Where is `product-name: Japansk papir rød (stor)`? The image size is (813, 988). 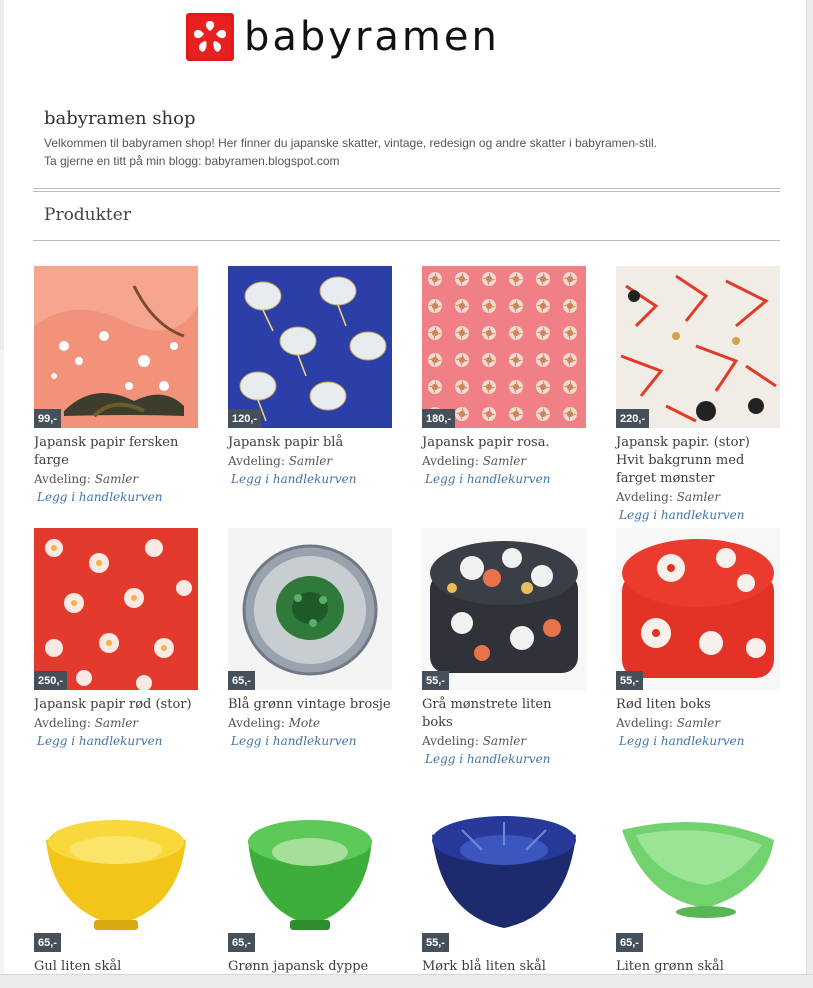
product-name: Japansk papir rød (stor) is located at coordinates (116, 705).